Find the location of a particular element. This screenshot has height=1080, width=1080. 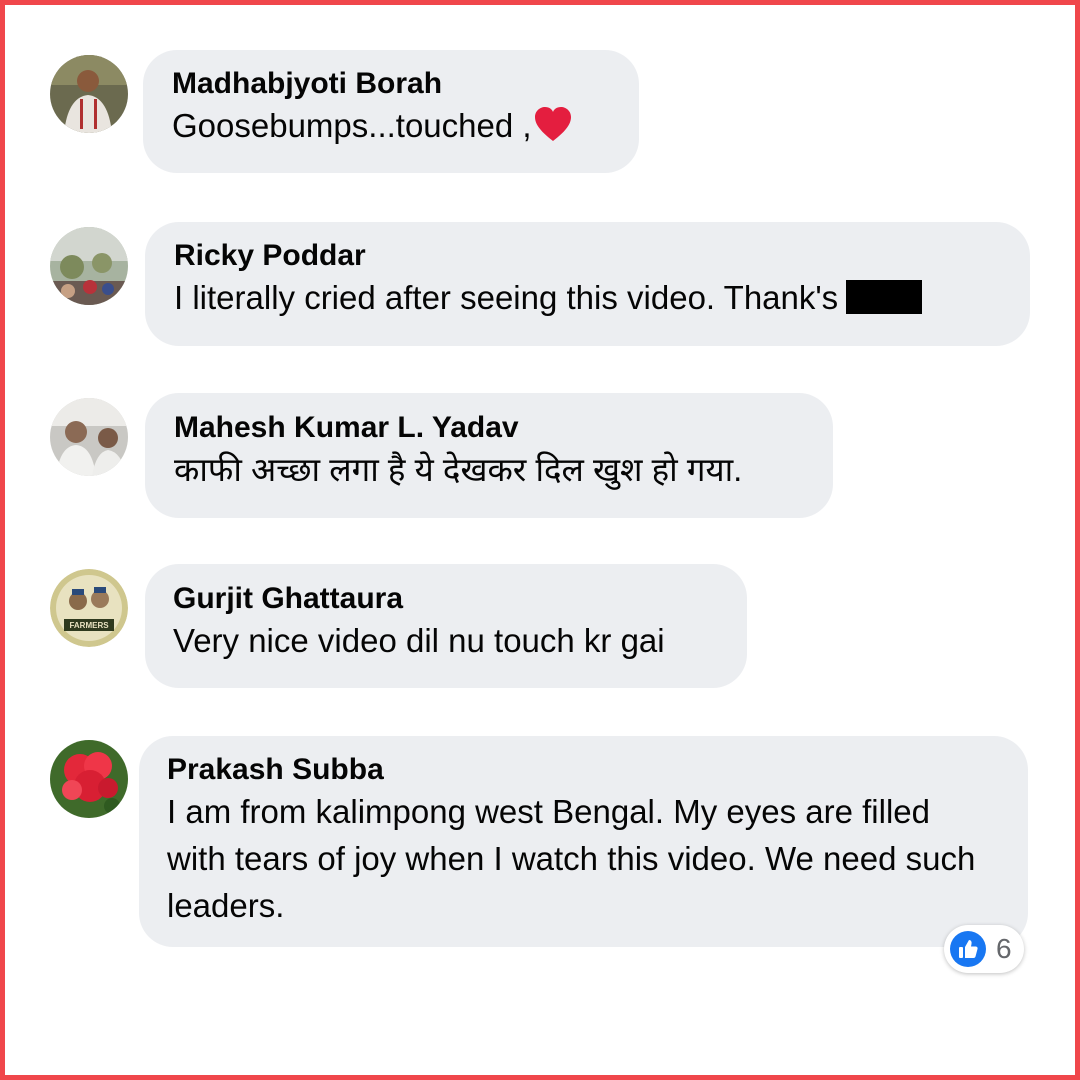

comment-text: Goosebumps...touched , is located at coordinates (391, 128).